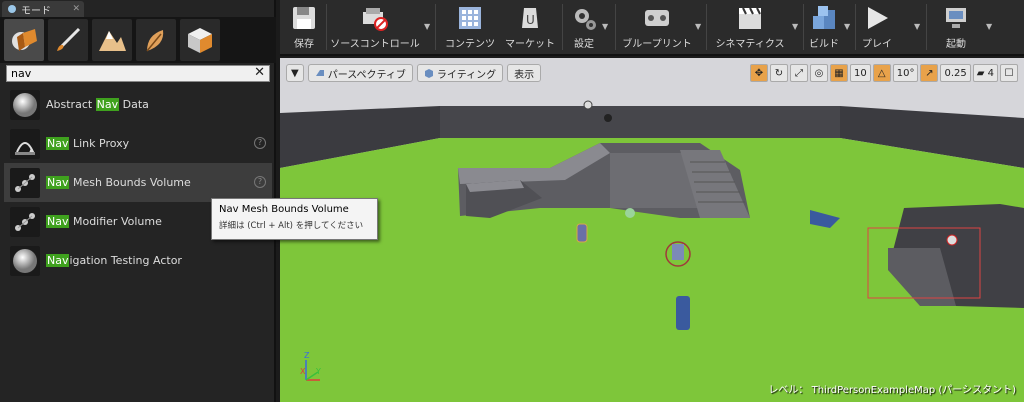 Image resolution: width=1024 pixels, height=402 pixels. I want to click on svg-text: X, so click(303, 371).